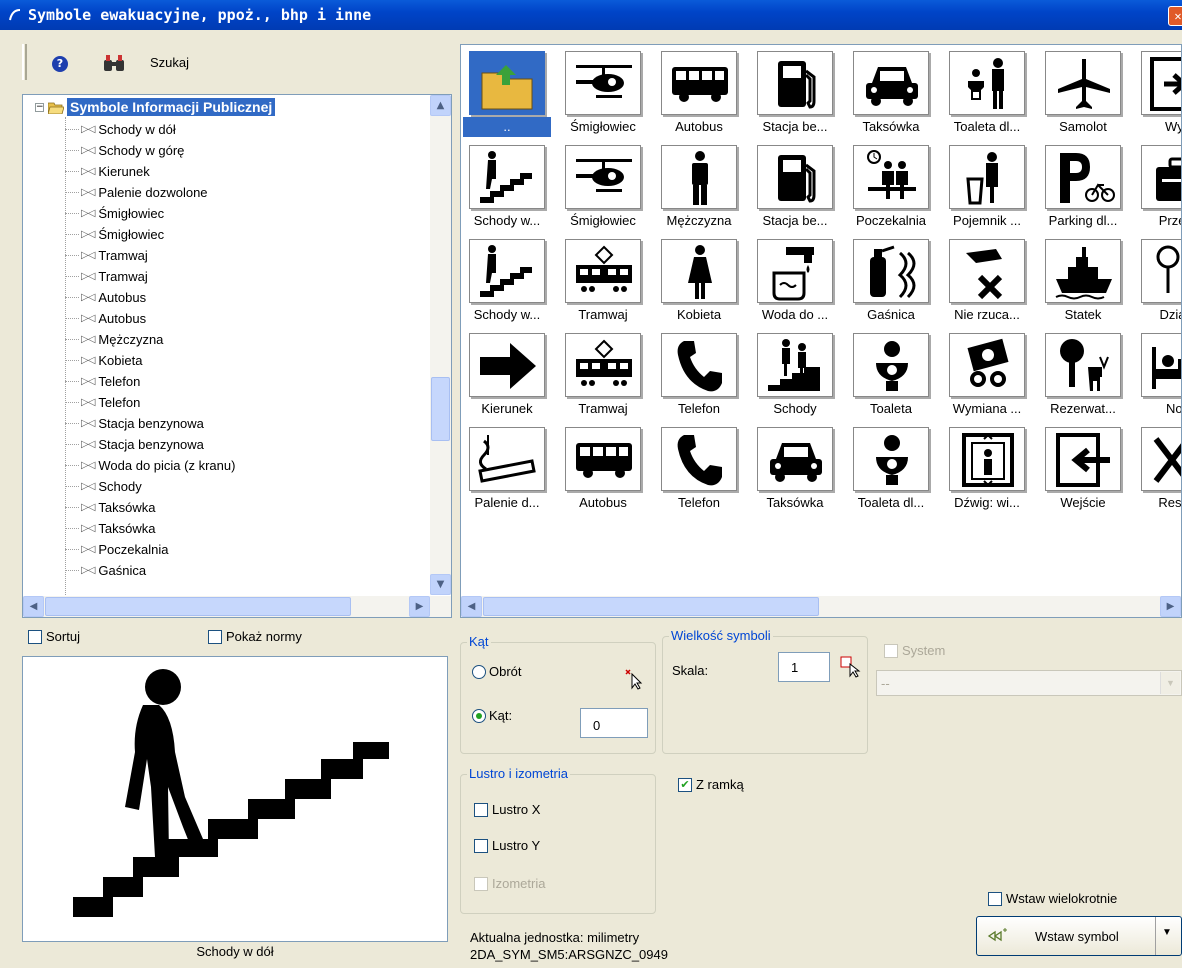 The width and height of the screenshot is (1182, 968). What do you see at coordinates (440, 409) in the screenshot?
I see `tree-scroll-thumb` at bounding box center [440, 409].